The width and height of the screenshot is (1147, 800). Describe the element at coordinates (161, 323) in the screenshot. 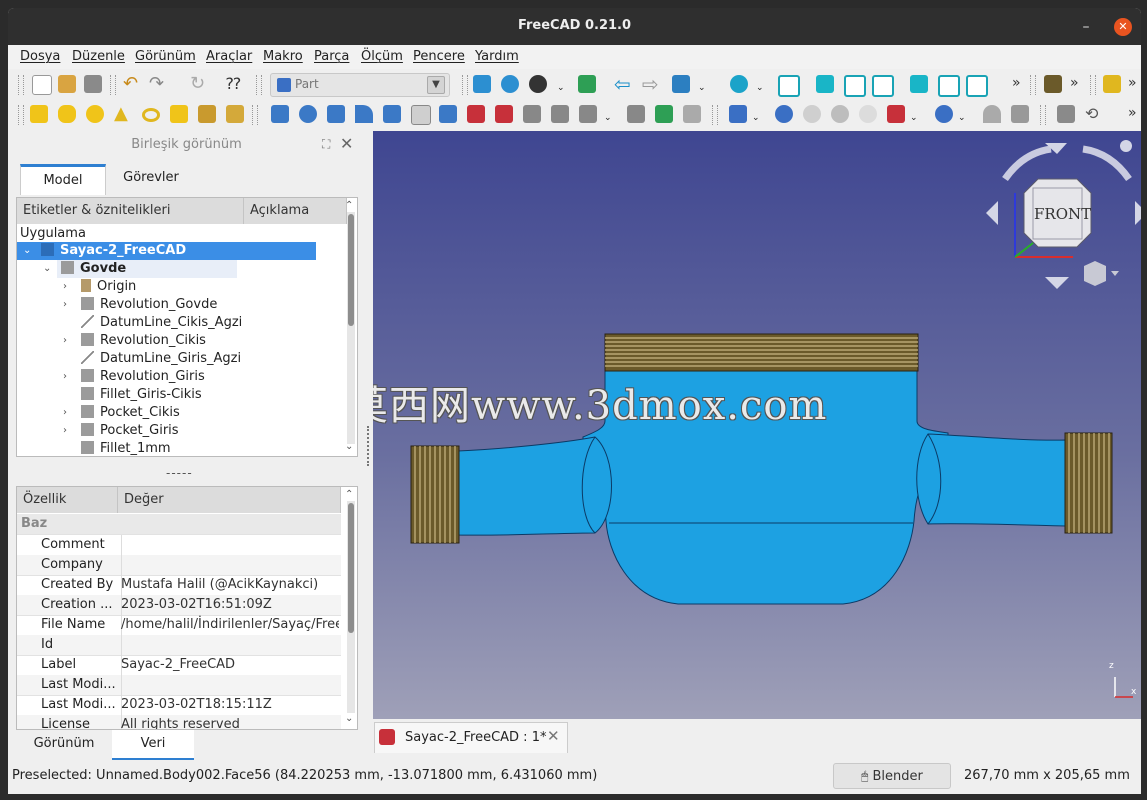

I see `tree-item: DatumLine_Cikis_Agzi` at that location.